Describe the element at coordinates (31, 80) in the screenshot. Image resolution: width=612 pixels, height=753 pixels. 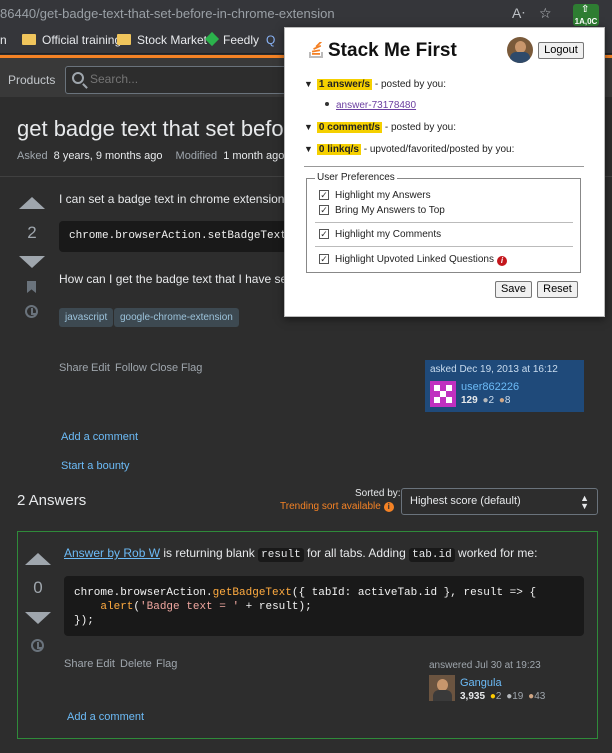
I see `products-menu: Products` at that location.